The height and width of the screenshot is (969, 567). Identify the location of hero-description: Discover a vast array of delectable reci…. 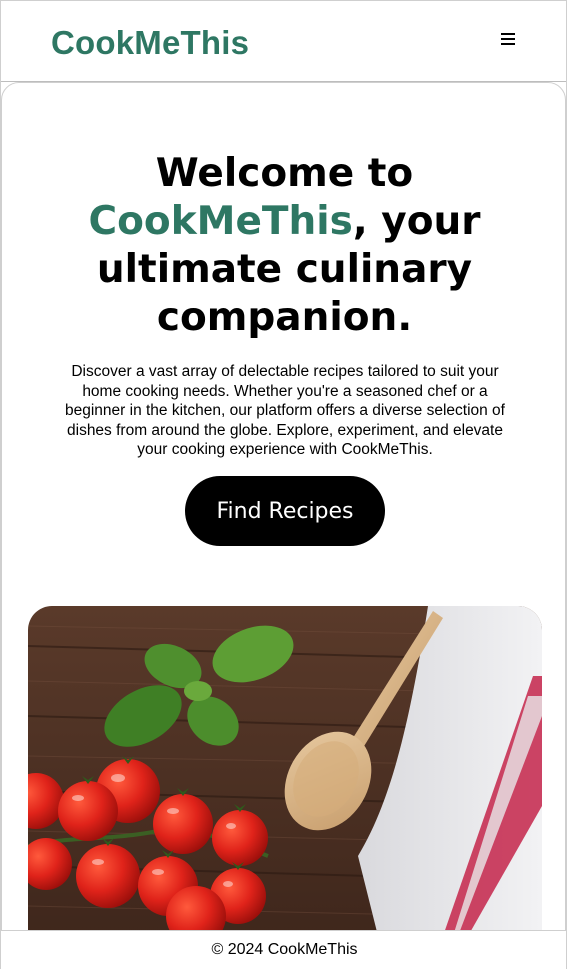
(285, 411).